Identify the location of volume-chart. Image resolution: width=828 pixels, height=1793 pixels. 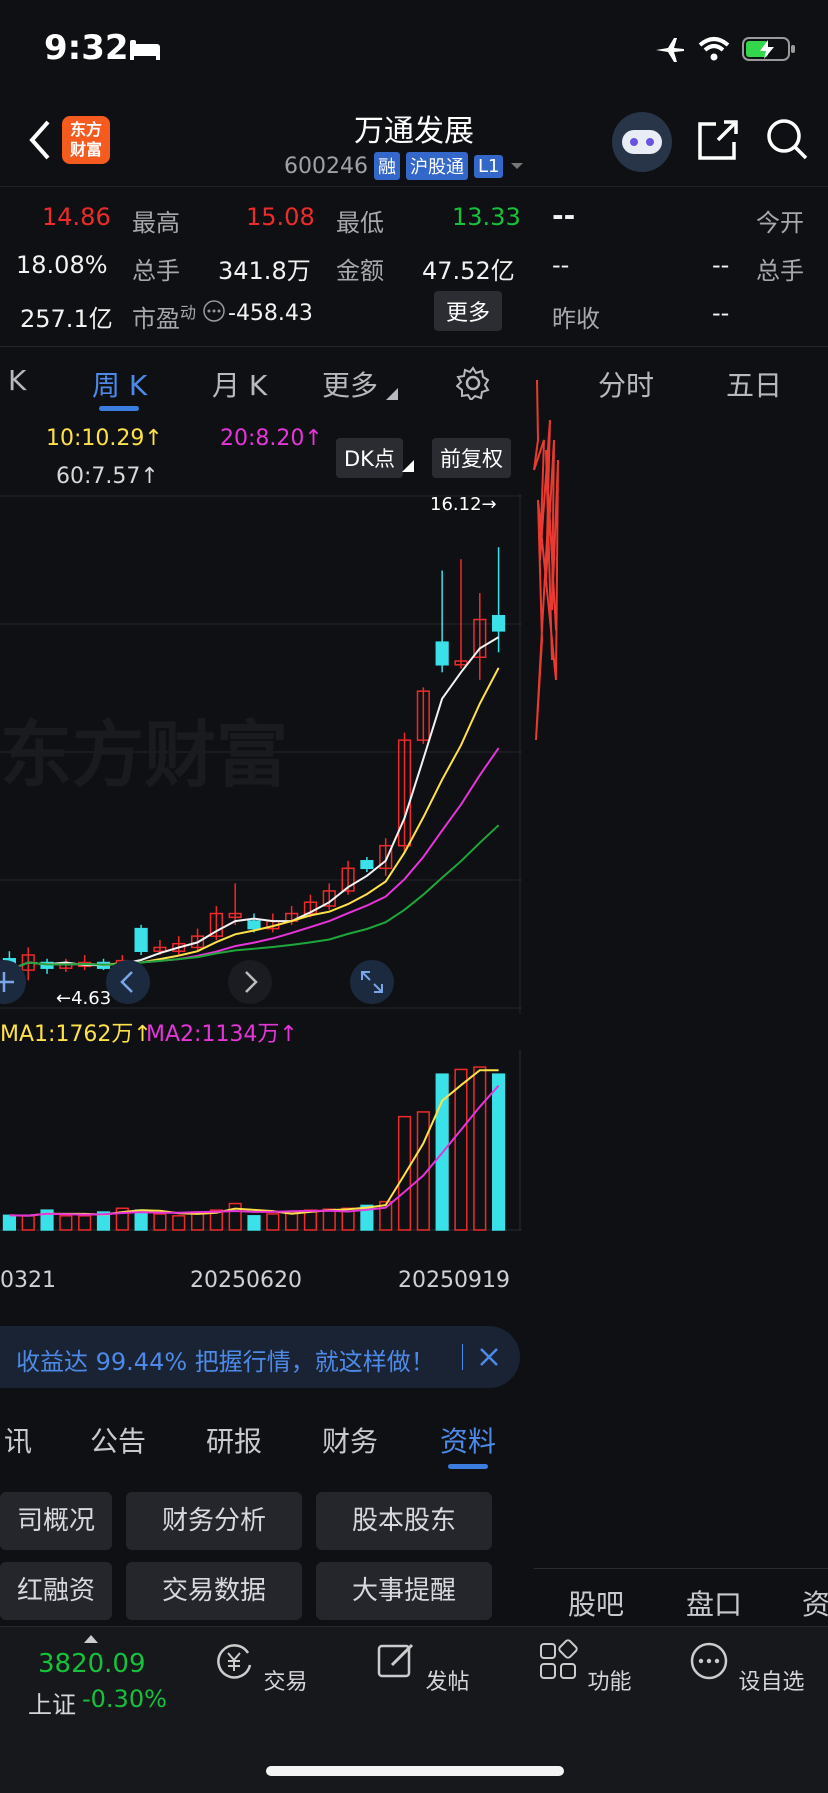
(261, 1155).